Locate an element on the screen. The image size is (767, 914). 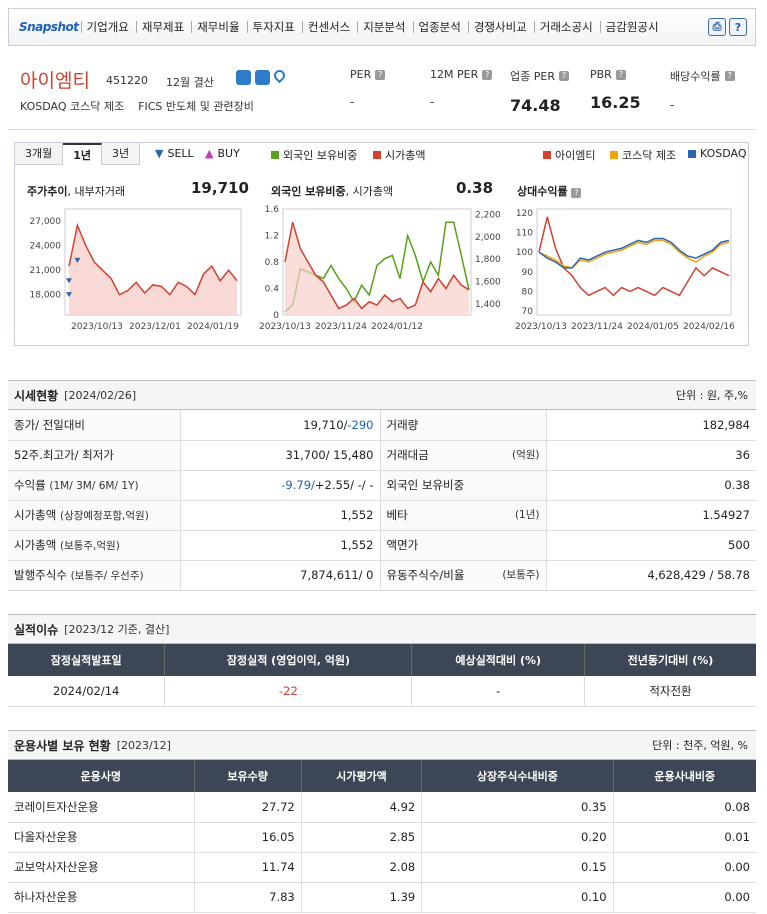
x-tick-label: 2024/01/19 is located at coordinates (213, 327).